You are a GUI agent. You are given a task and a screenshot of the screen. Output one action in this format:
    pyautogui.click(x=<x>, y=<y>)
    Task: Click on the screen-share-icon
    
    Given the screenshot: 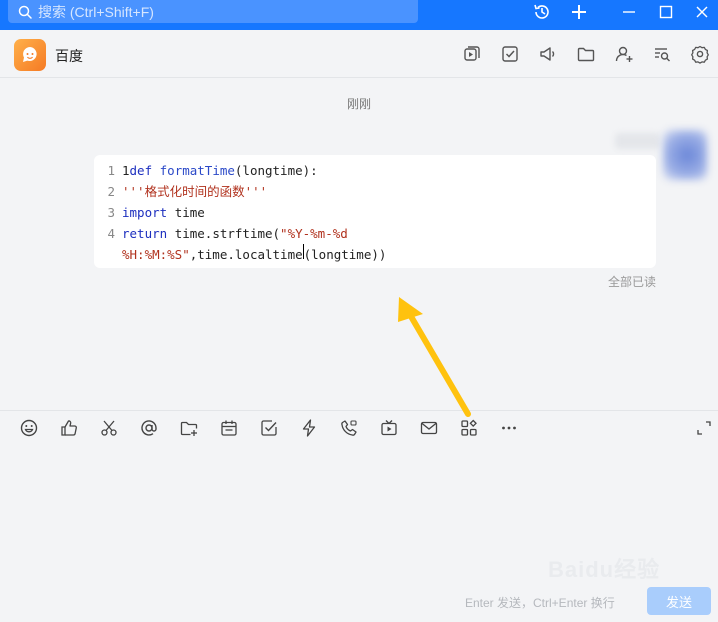 What is the action you would take?
    pyautogui.click(x=472, y=54)
    